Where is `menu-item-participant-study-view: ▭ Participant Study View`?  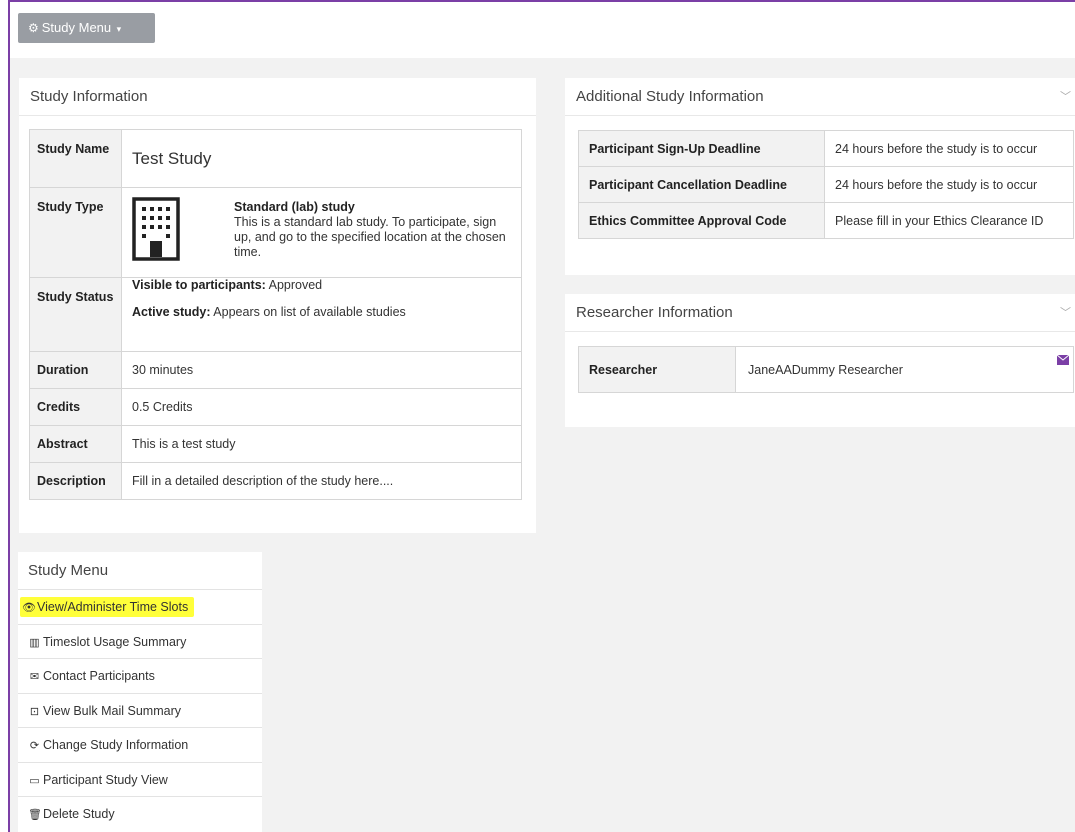 menu-item-participant-study-view: ▭ Participant Study View is located at coordinates (140, 780).